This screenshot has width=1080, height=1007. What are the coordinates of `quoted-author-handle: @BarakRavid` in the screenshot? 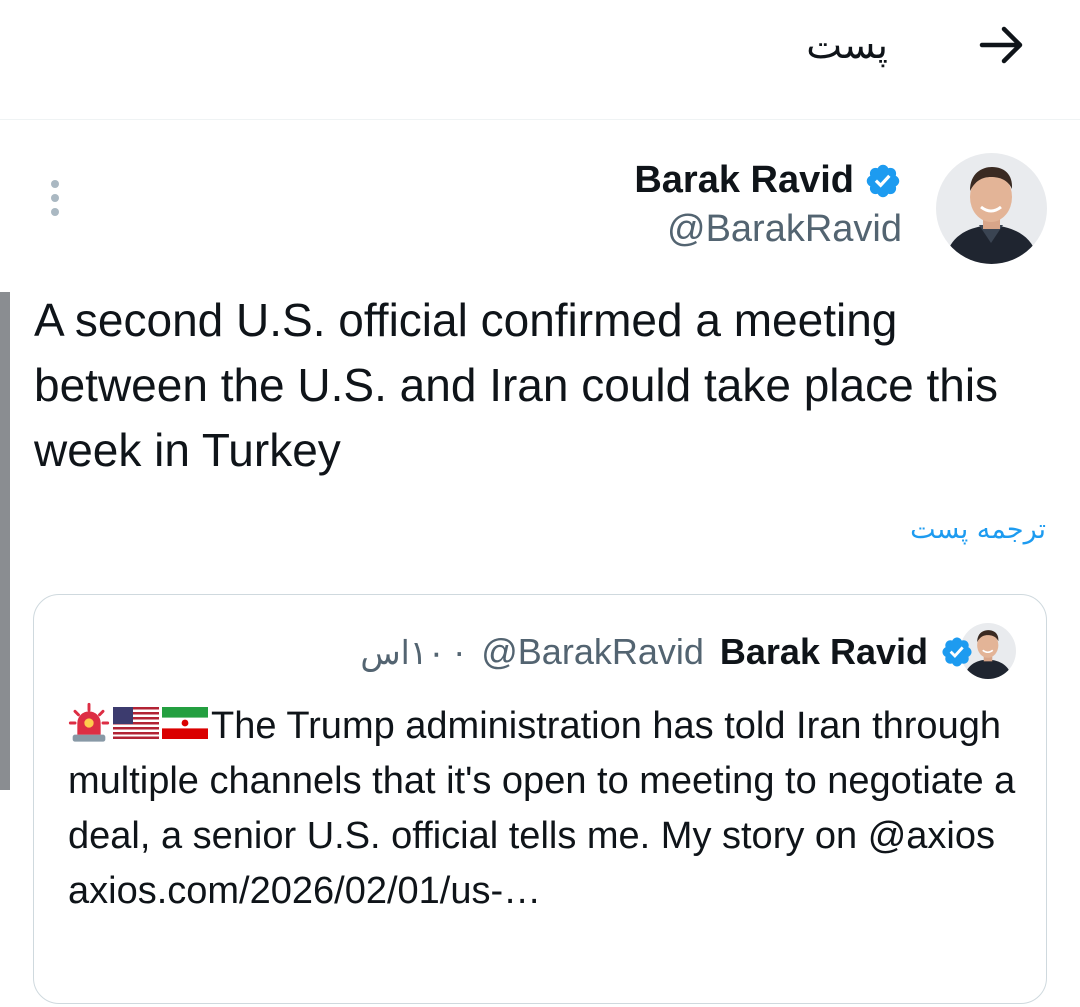 It's located at (592, 651).